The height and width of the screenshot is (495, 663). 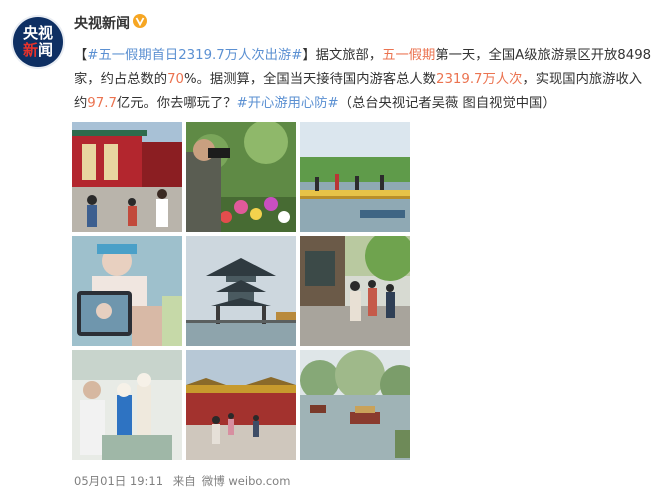 I want to click on avatar-text-line1: 央视, so click(x=37, y=33).